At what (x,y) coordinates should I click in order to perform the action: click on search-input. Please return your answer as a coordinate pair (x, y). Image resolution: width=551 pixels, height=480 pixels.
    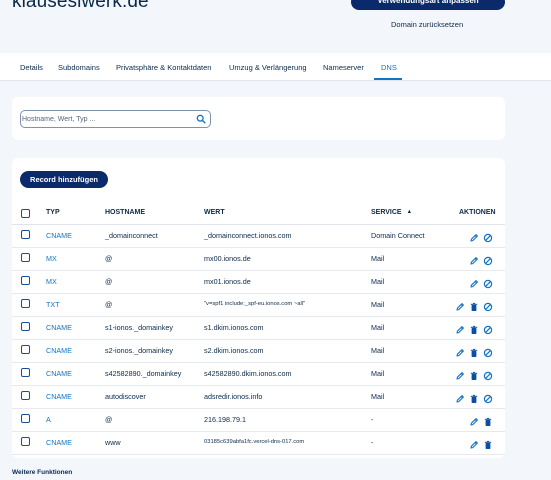
    Looking at the image, I should click on (107, 119).